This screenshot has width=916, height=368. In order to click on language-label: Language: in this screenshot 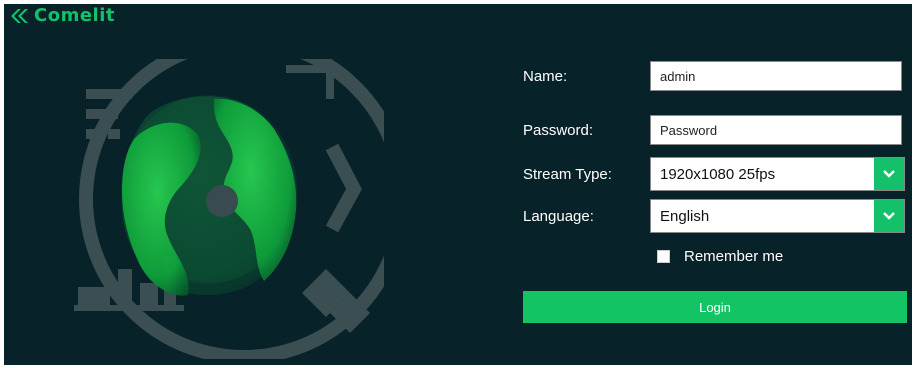, I will do `click(558, 216)`.